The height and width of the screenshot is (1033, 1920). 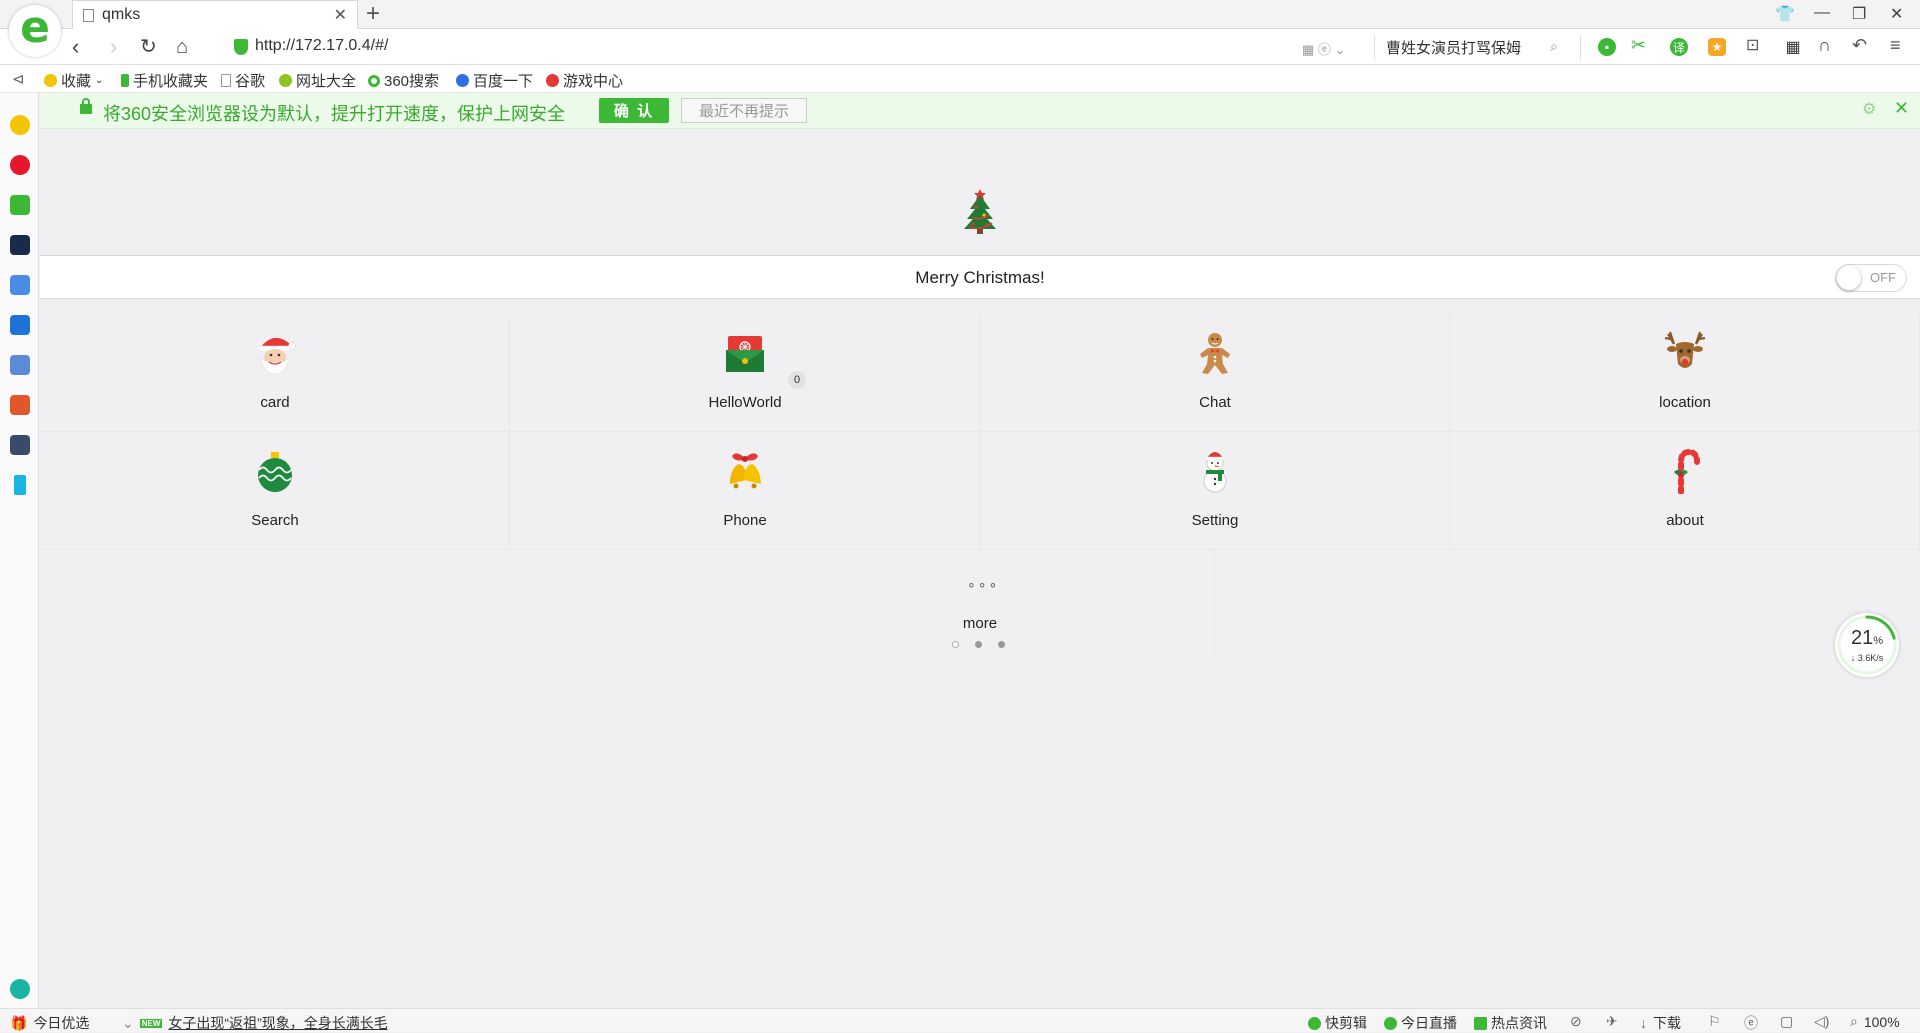 I want to click on divider, so click(x=1580, y=47).